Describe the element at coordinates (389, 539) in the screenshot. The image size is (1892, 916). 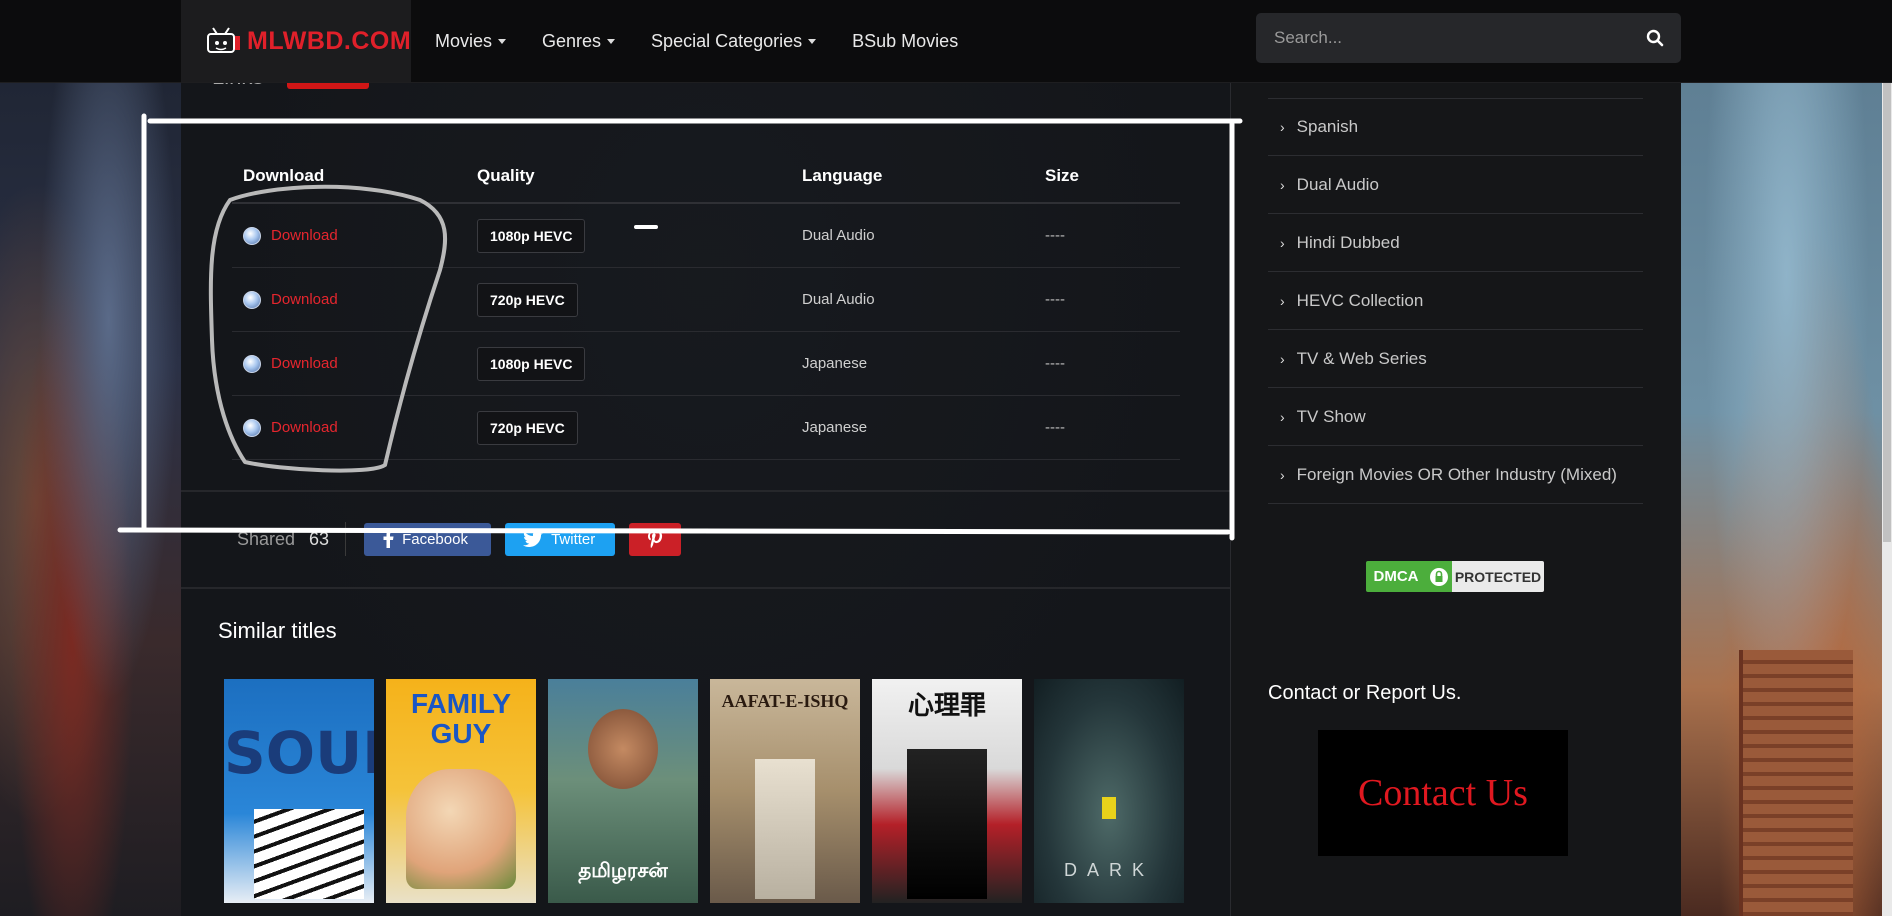
I see `facebook-icon` at that location.